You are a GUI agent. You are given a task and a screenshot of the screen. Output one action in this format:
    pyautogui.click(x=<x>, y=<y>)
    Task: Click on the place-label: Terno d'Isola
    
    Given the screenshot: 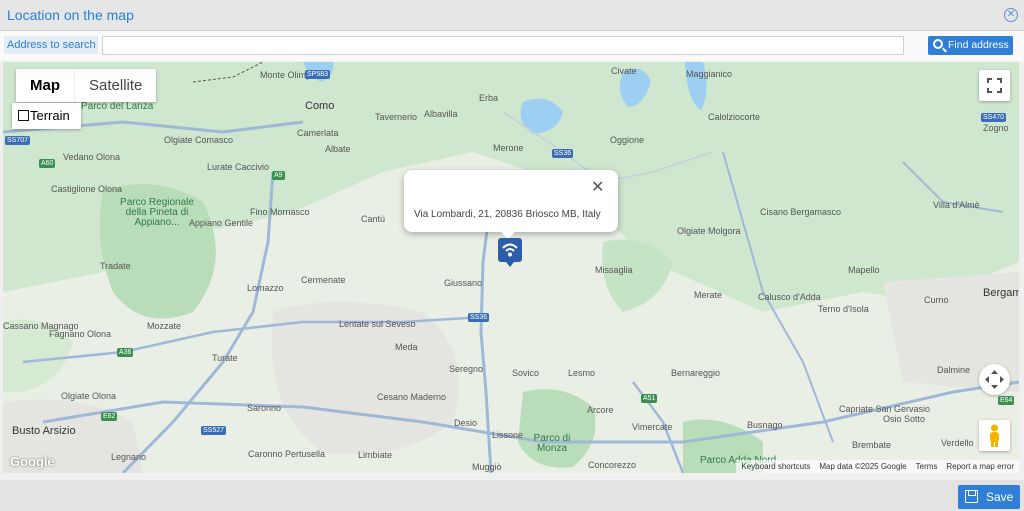 What is the action you would take?
    pyautogui.click(x=843, y=309)
    